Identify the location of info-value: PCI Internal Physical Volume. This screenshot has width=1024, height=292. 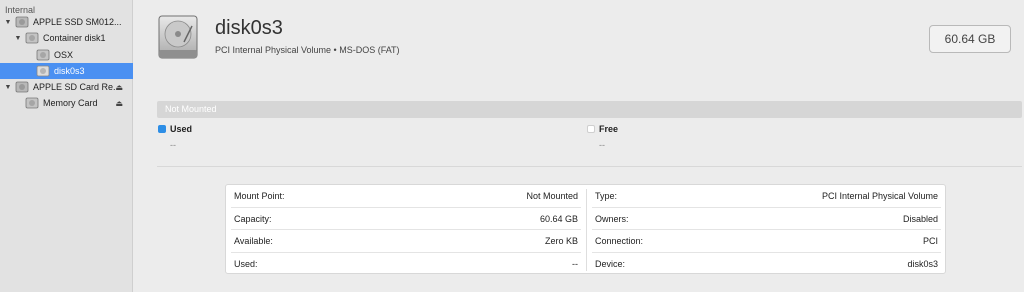
(879, 196).